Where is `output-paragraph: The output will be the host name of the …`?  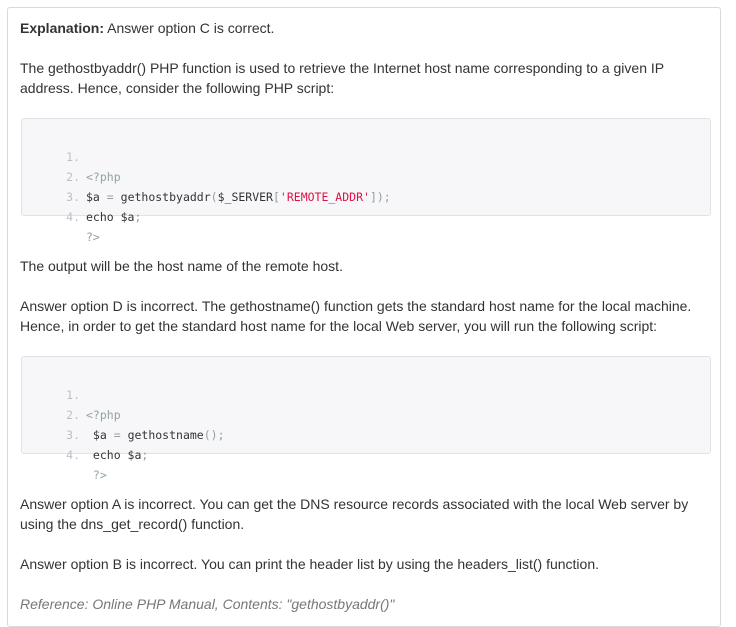 output-paragraph: The output will be the host name of the … is located at coordinates (181, 266).